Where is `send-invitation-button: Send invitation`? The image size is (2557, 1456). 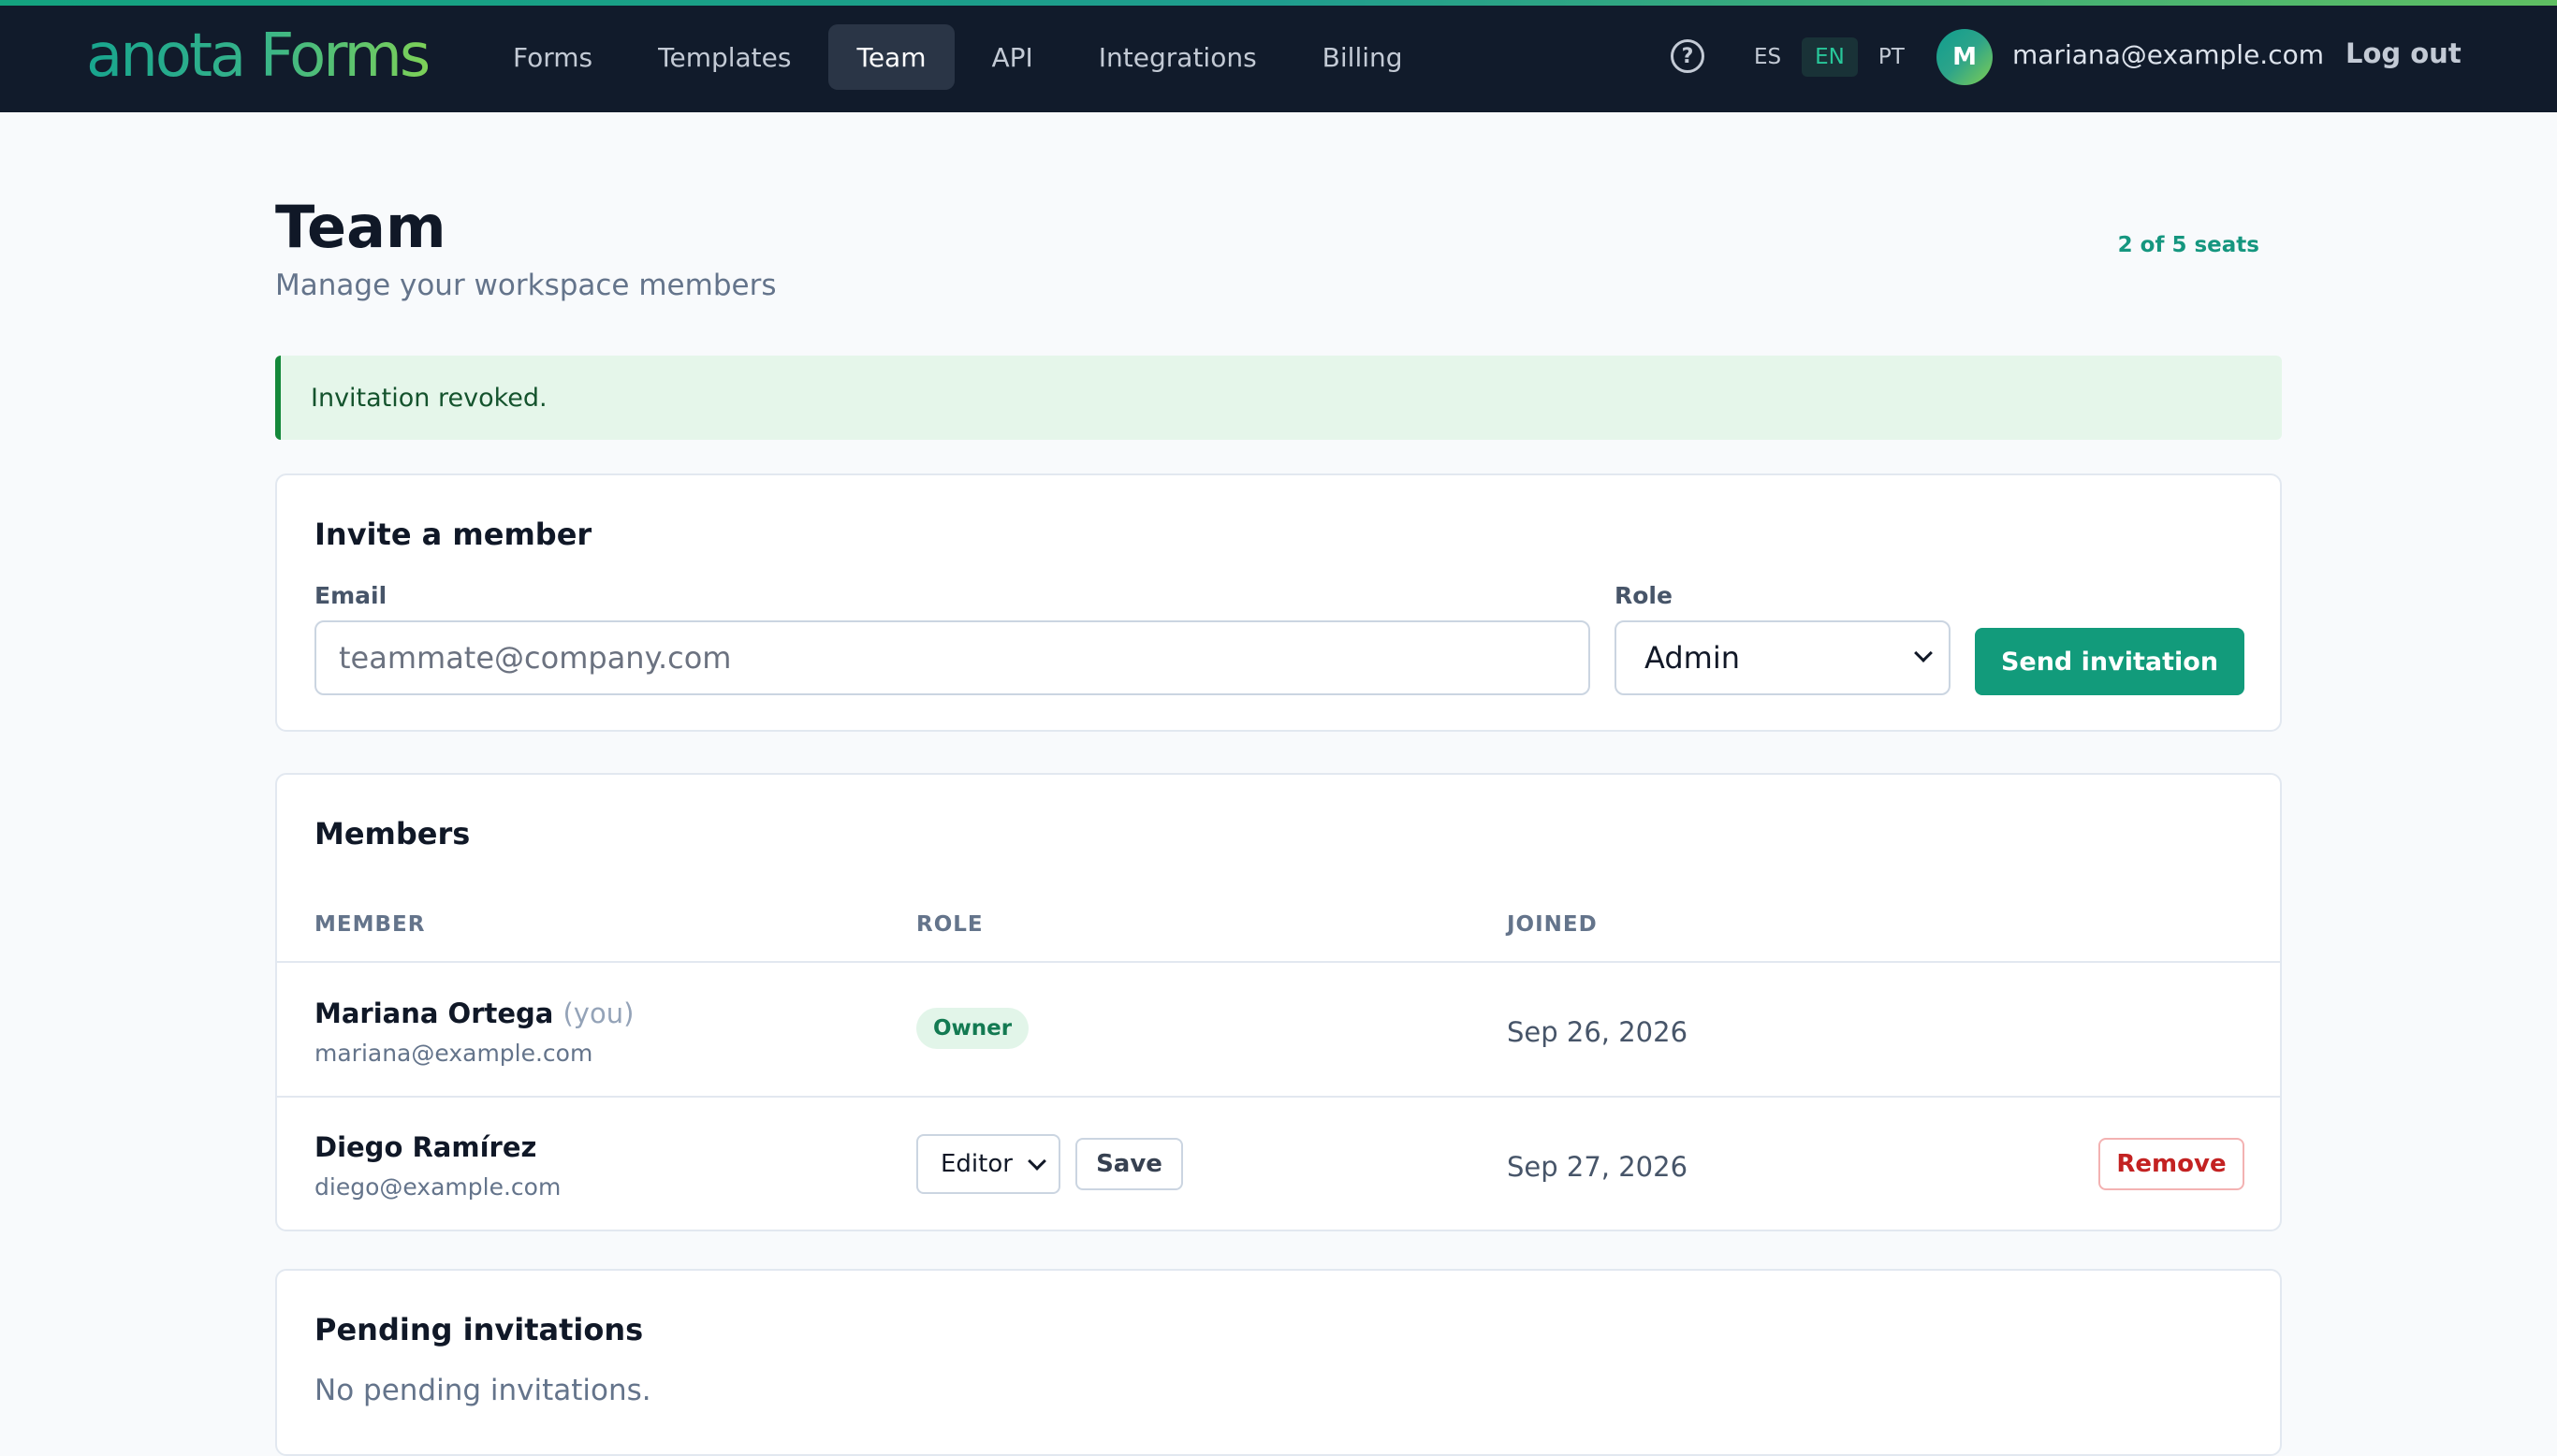 send-invitation-button: Send invitation is located at coordinates (2109, 661).